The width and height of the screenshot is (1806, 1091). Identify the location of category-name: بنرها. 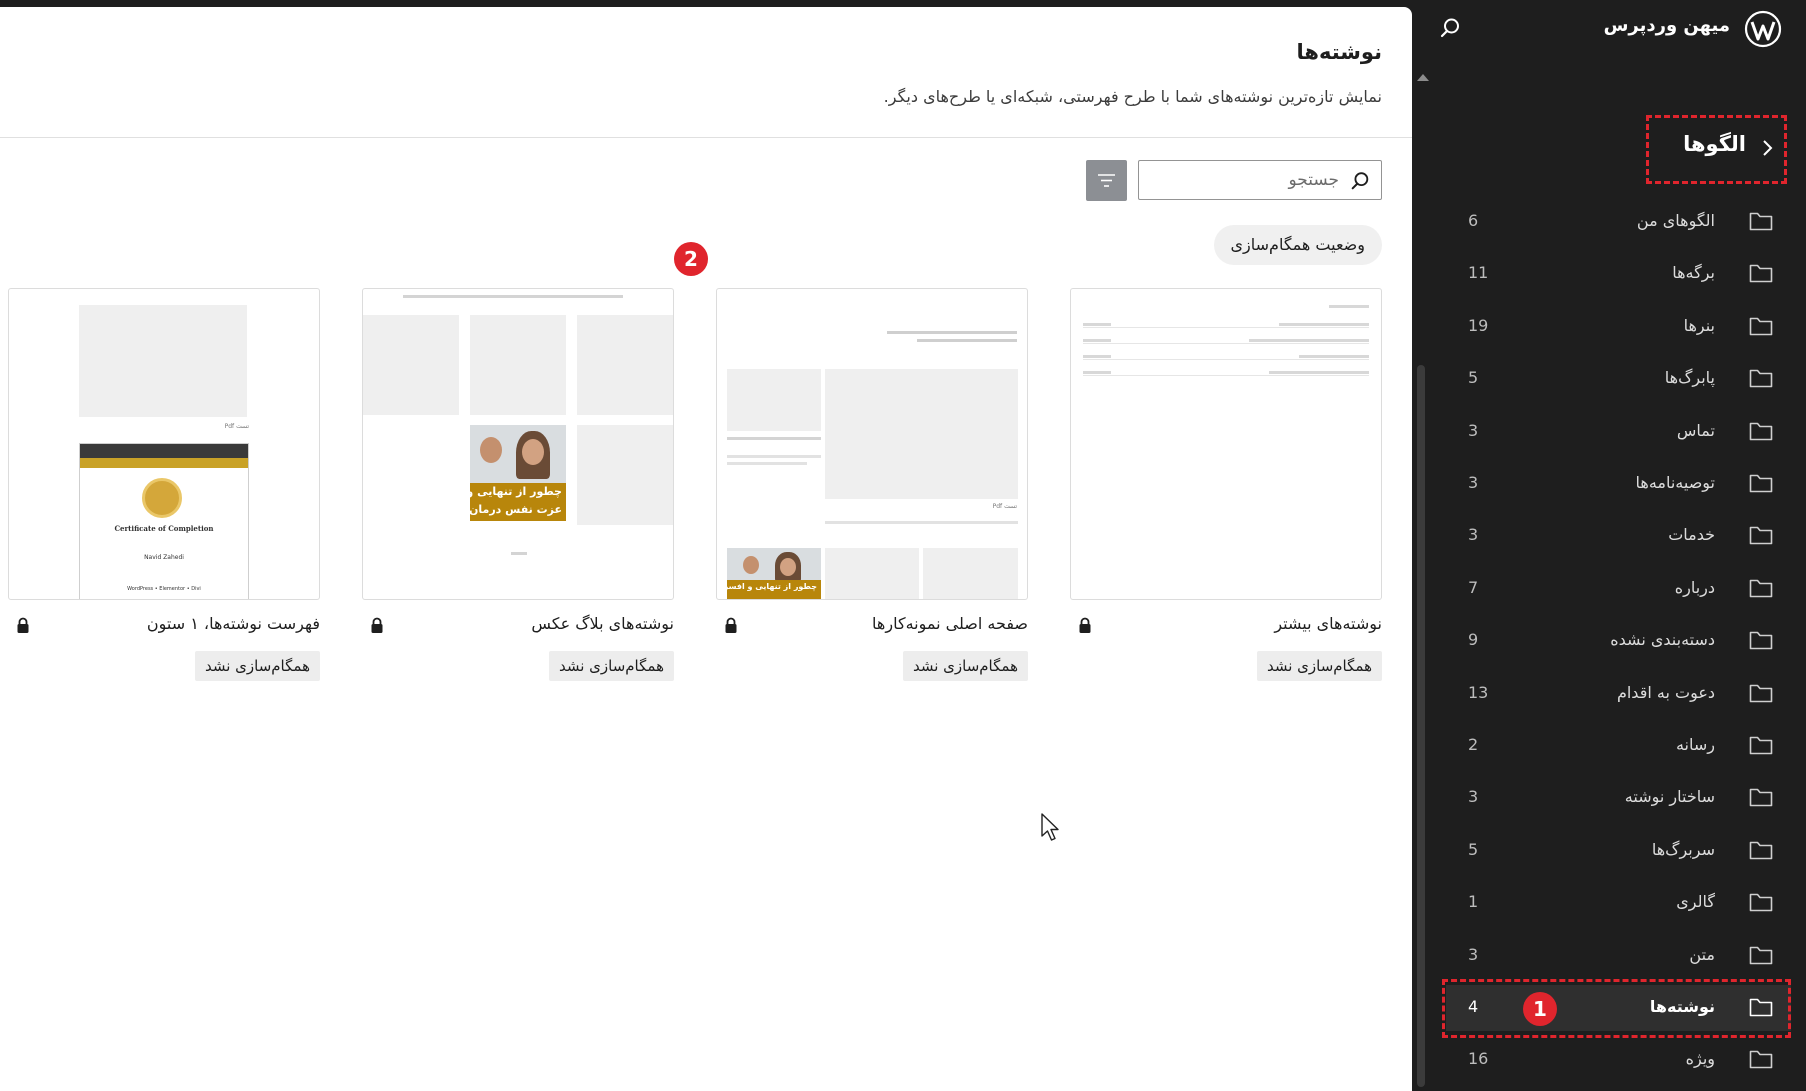
(1699, 325).